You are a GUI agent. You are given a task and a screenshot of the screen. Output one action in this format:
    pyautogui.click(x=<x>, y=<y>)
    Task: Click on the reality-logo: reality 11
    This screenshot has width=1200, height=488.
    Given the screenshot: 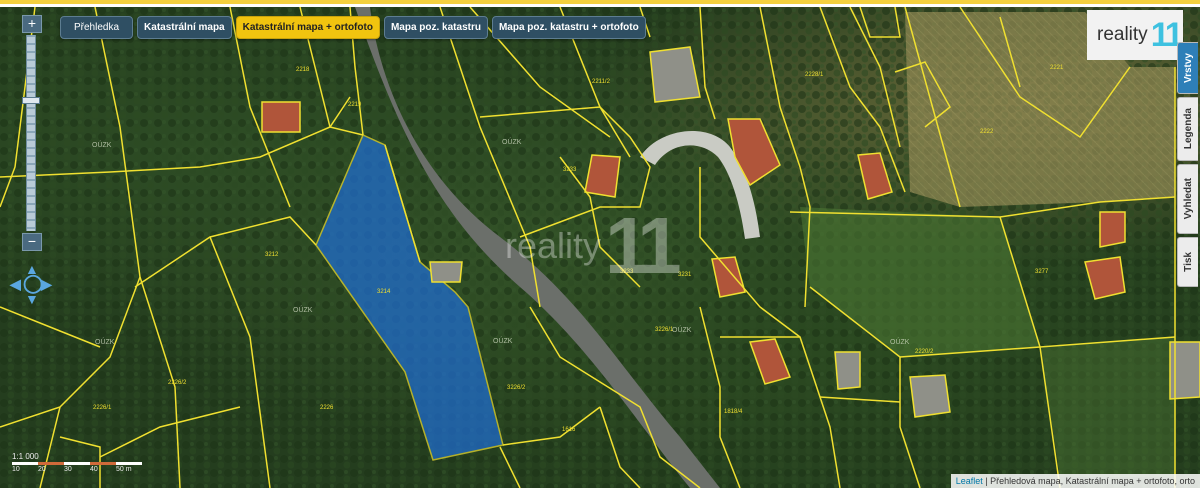 What is the action you would take?
    pyautogui.click(x=1135, y=35)
    